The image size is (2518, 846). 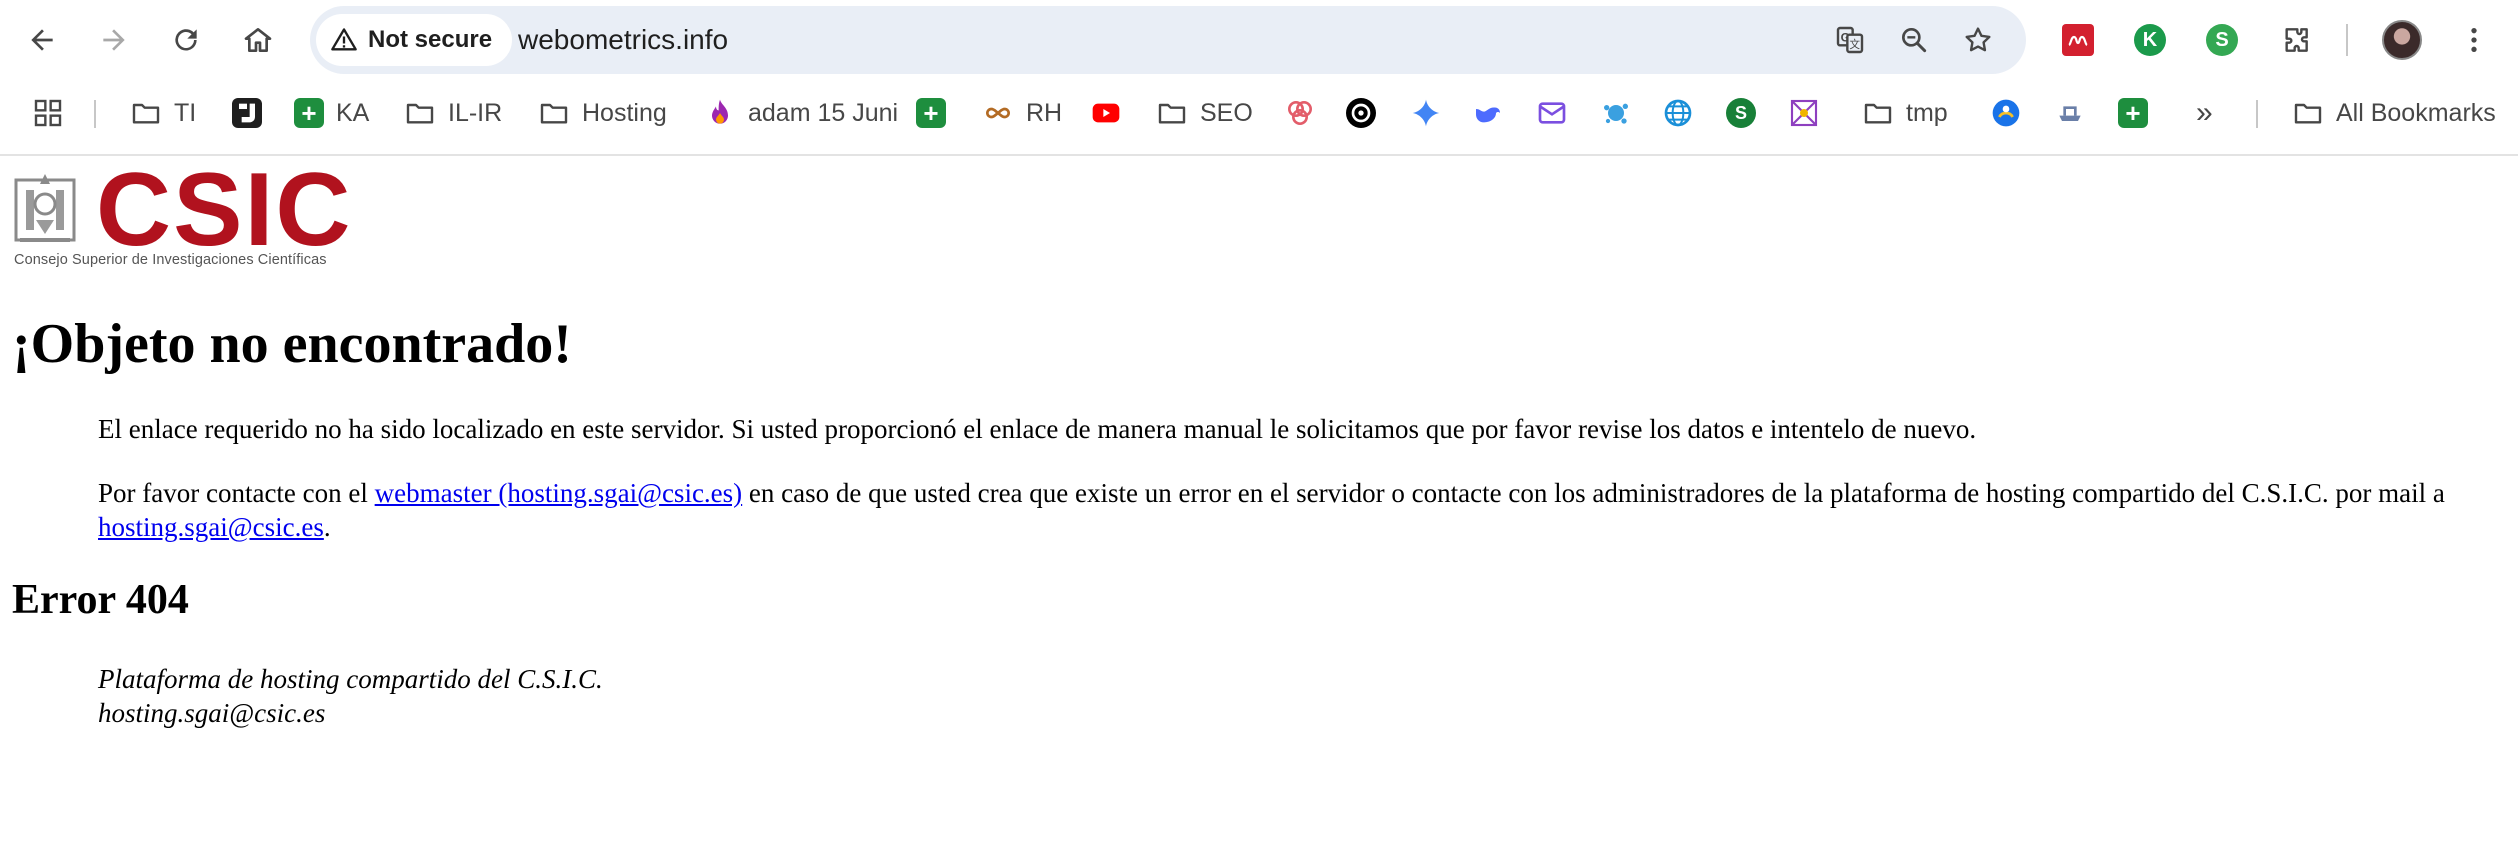 I want to click on translate-icon: G文, so click(x=1850, y=40).